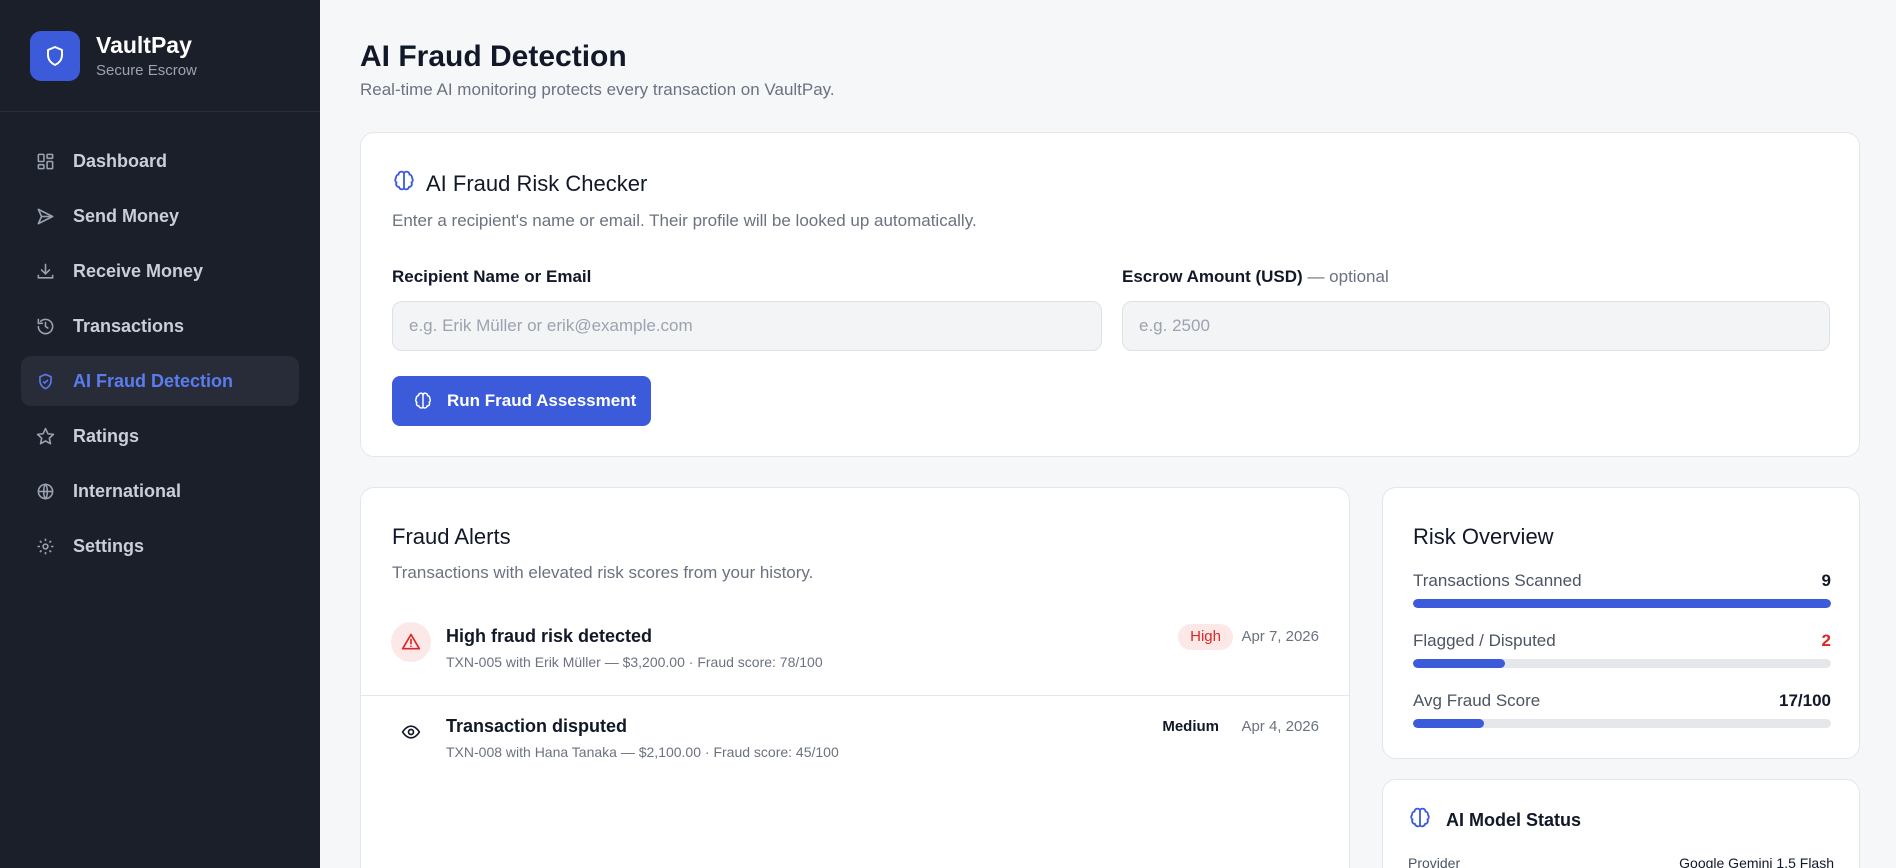 Image resolution: width=1896 pixels, height=868 pixels. What do you see at coordinates (1756, 861) in the screenshot?
I see `provider-value: Google Gemini 1.5 Flash` at bounding box center [1756, 861].